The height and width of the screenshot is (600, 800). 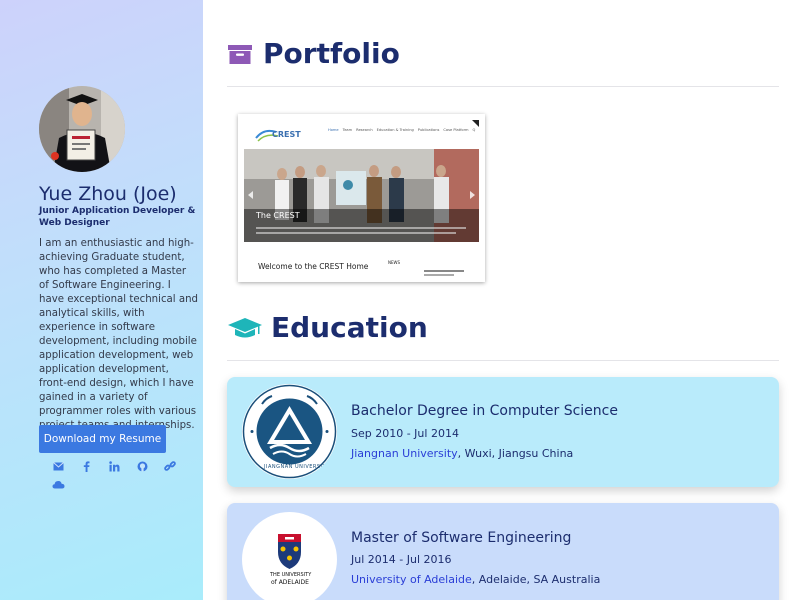 What do you see at coordinates (364, 130) in the screenshot?
I see `crest-nav-research: Research` at bounding box center [364, 130].